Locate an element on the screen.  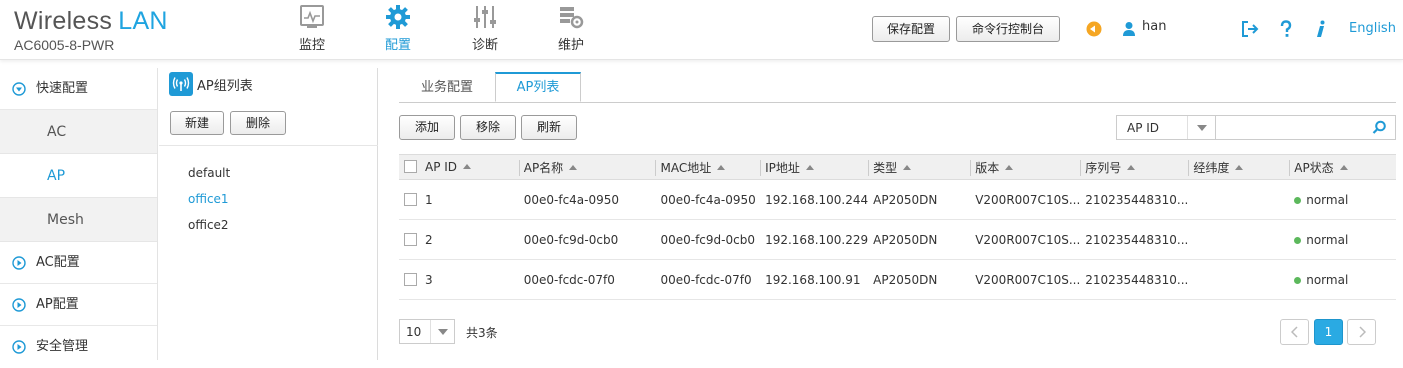
save-config-button: 保存配置 is located at coordinates (911, 29).